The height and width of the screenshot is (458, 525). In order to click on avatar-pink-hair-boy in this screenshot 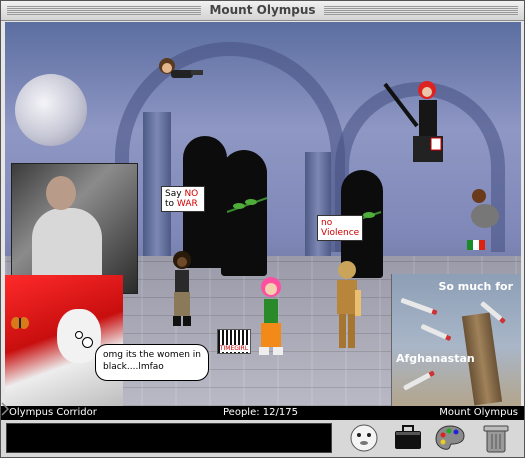, I will do `click(271, 317)`.